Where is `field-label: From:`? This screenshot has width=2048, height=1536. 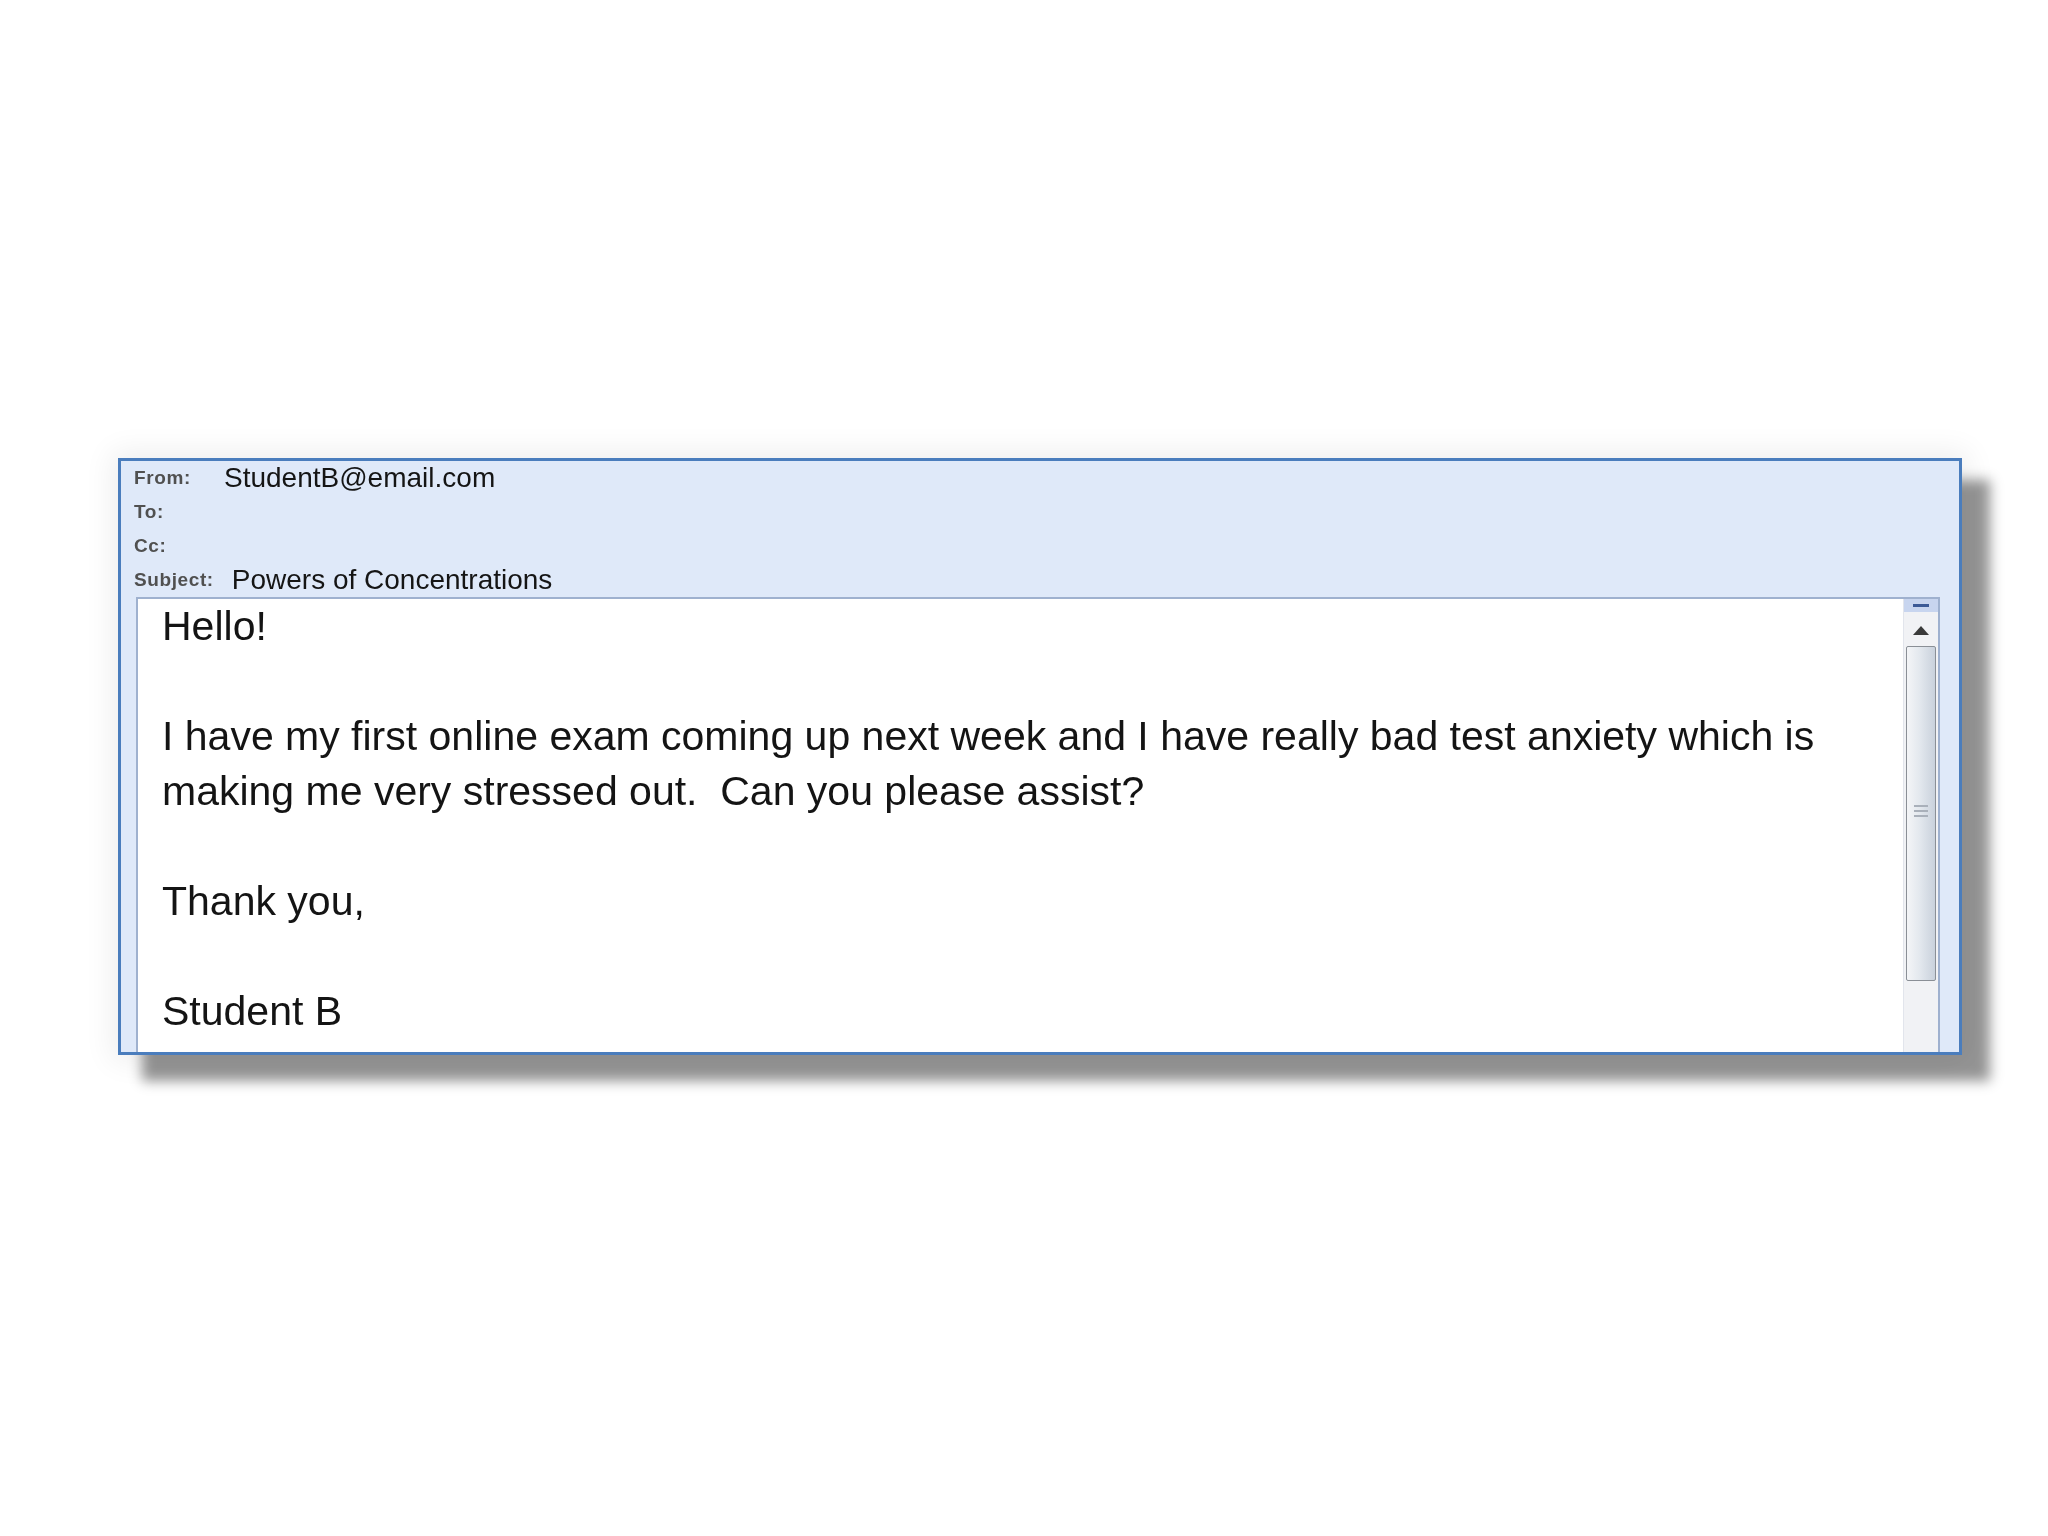 field-label: From: is located at coordinates (163, 478).